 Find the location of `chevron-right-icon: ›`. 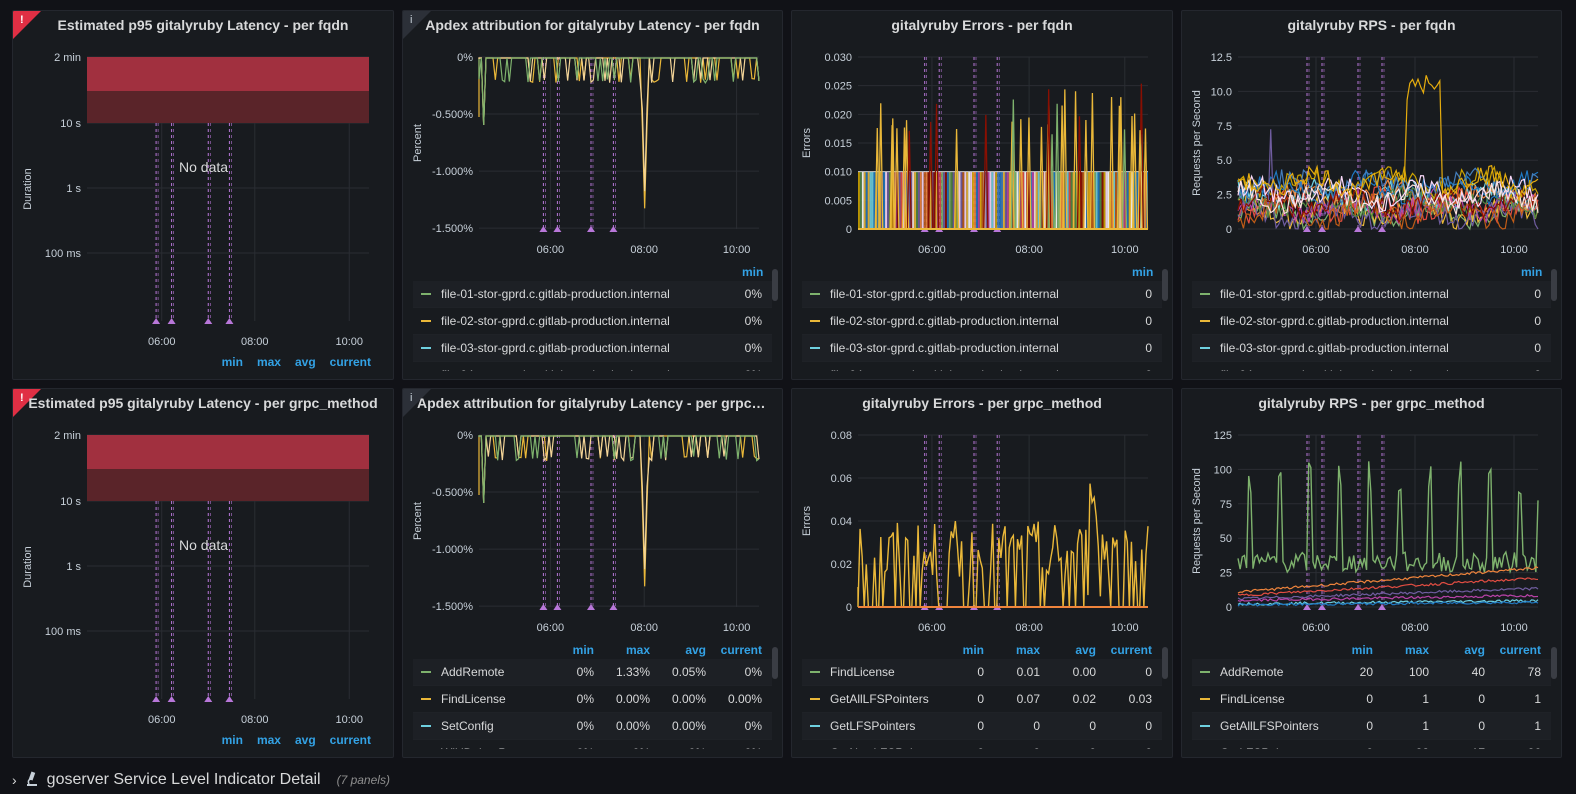

chevron-right-icon: › is located at coordinates (14, 780).